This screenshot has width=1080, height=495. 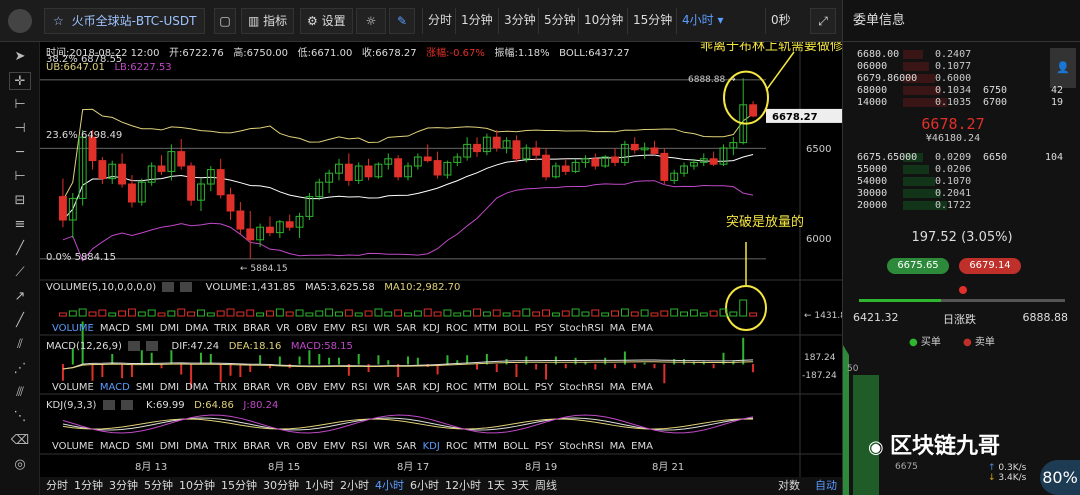 I want to click on parallel-channel-icon: ⫽, so click(x=20, y=345).